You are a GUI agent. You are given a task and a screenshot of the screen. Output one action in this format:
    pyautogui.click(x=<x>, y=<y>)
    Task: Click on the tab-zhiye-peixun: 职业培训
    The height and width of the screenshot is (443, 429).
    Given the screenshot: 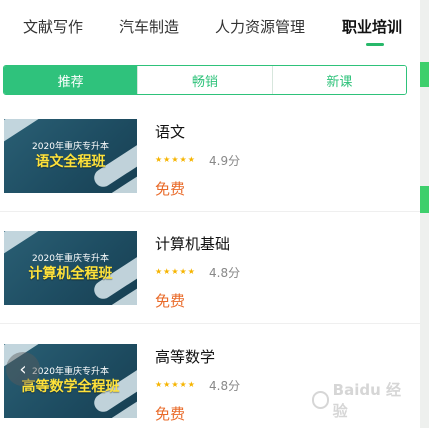 What is the action you would take?
    pyautogui.click(x=372, y=26)
    